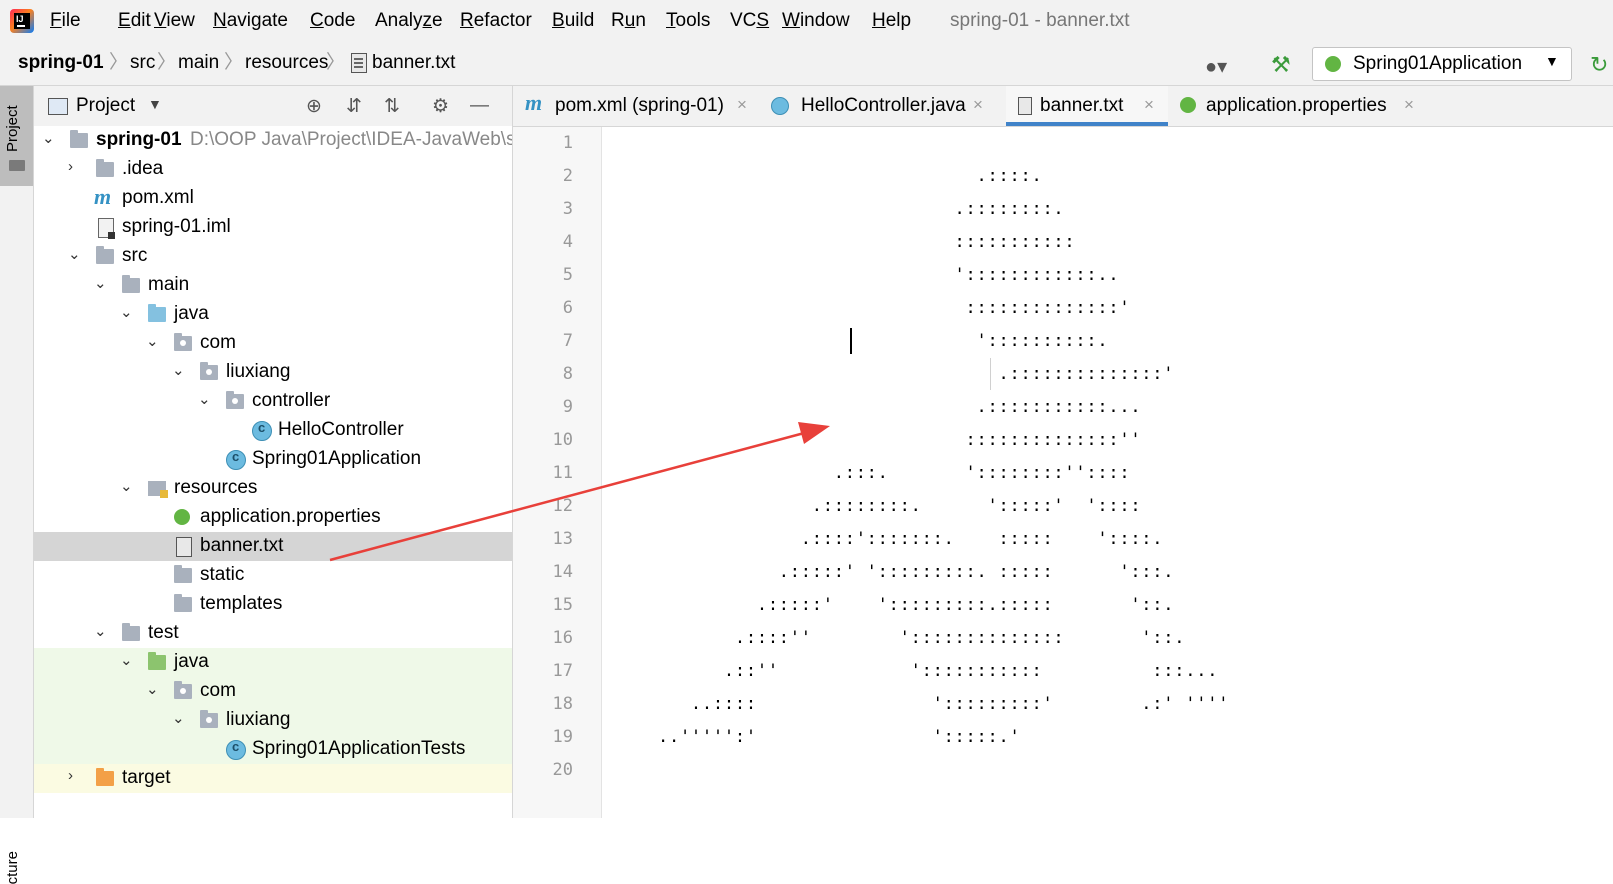  I want to click on module-file-icon, so click(106, 228).